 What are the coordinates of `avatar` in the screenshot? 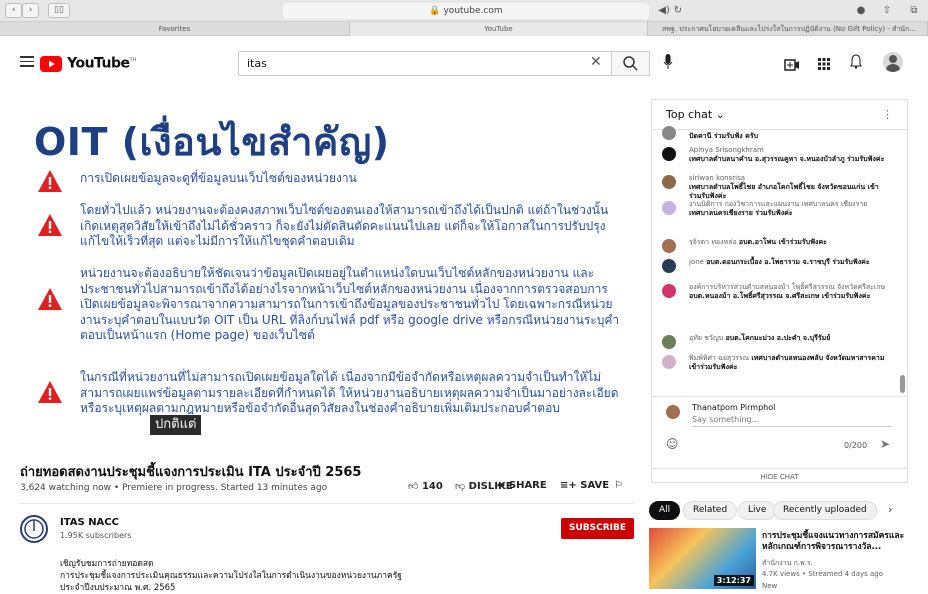 It's located at (893, 62).